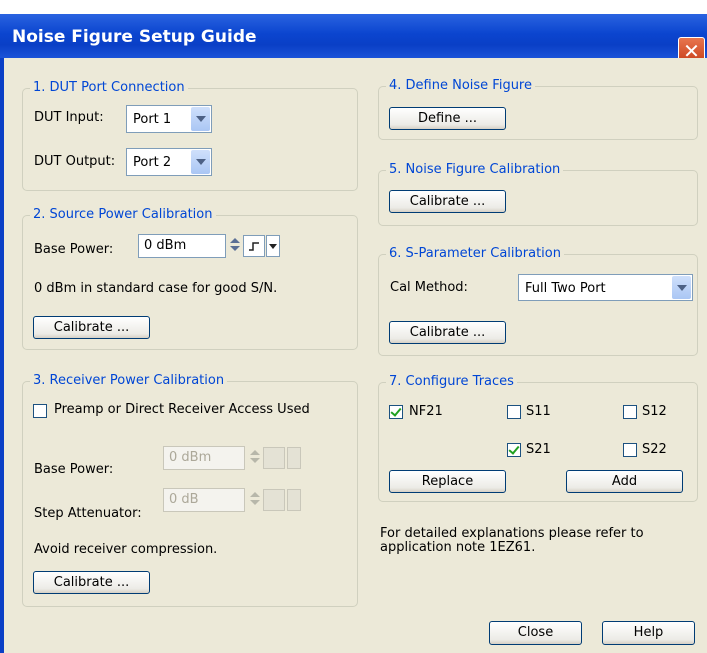 The height and width of the screenshot is (653, 707). I want to click on trace-s12-checkbox, so click(630, 412).